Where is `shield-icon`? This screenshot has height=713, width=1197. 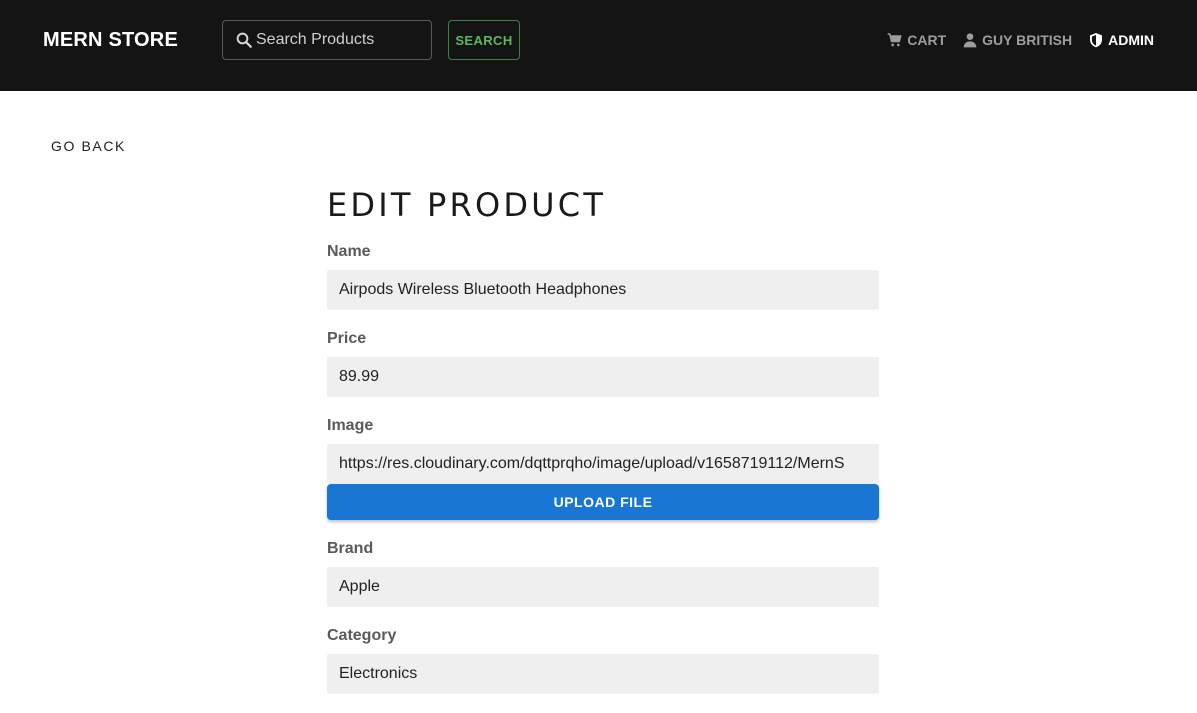
shield-icon is located at coordinates (1096, 40).